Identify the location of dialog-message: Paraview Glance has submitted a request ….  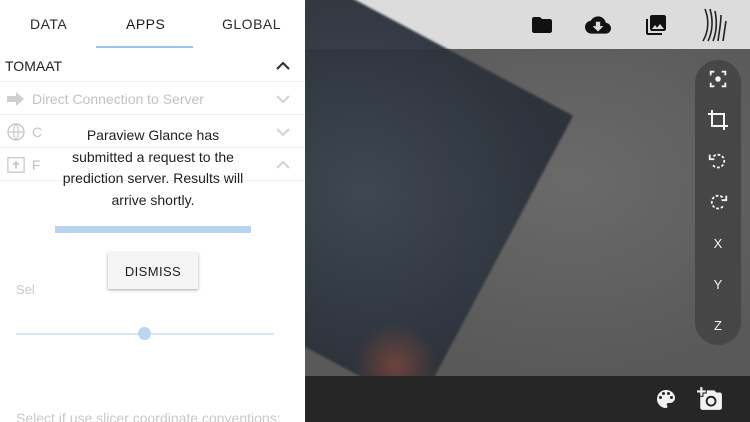
(153, 167).